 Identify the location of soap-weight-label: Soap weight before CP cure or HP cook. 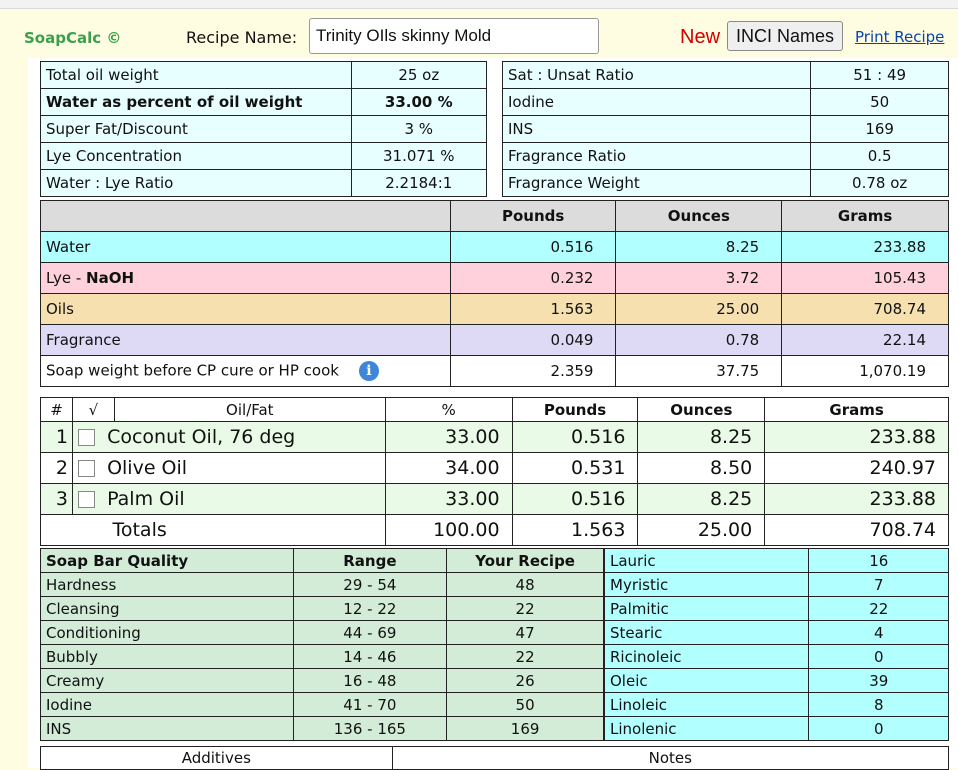
(192, 370).